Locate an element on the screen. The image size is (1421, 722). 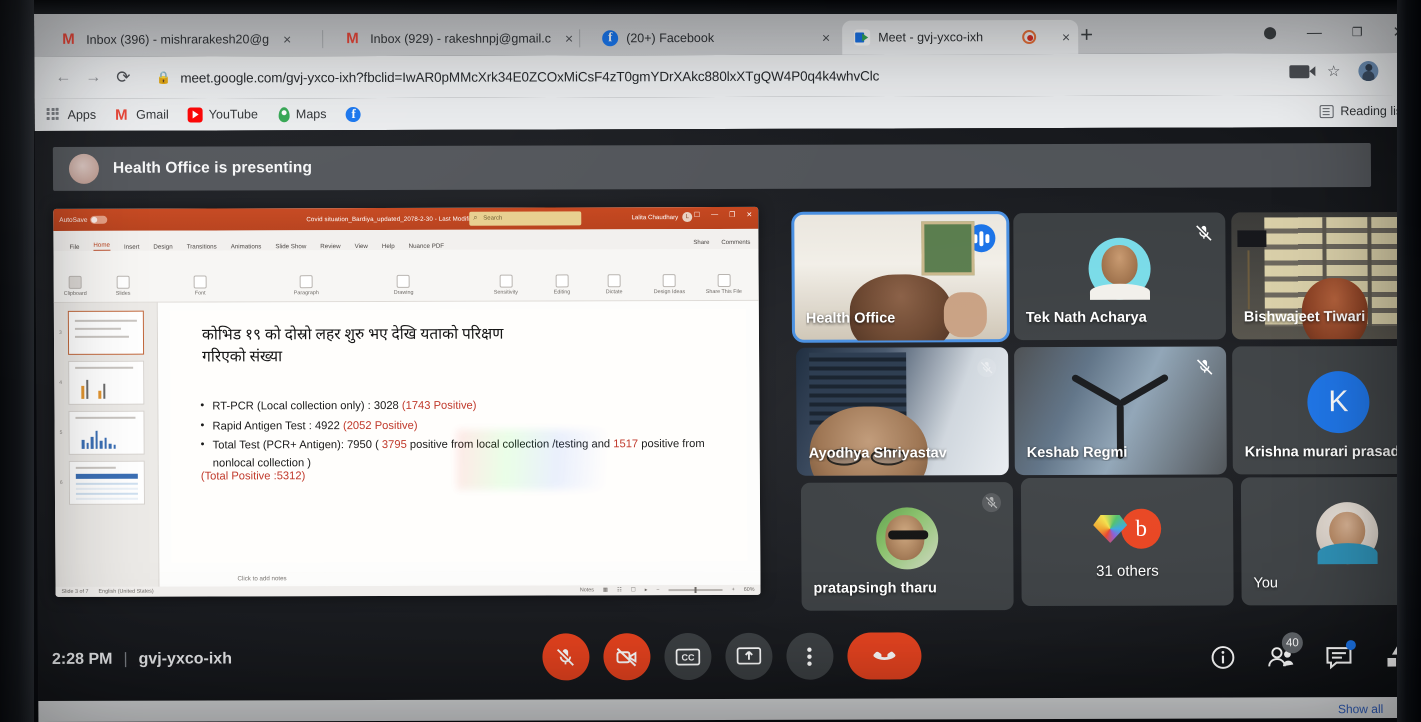
ribbon-tab-help: Help is located at coordinates (388, 246).